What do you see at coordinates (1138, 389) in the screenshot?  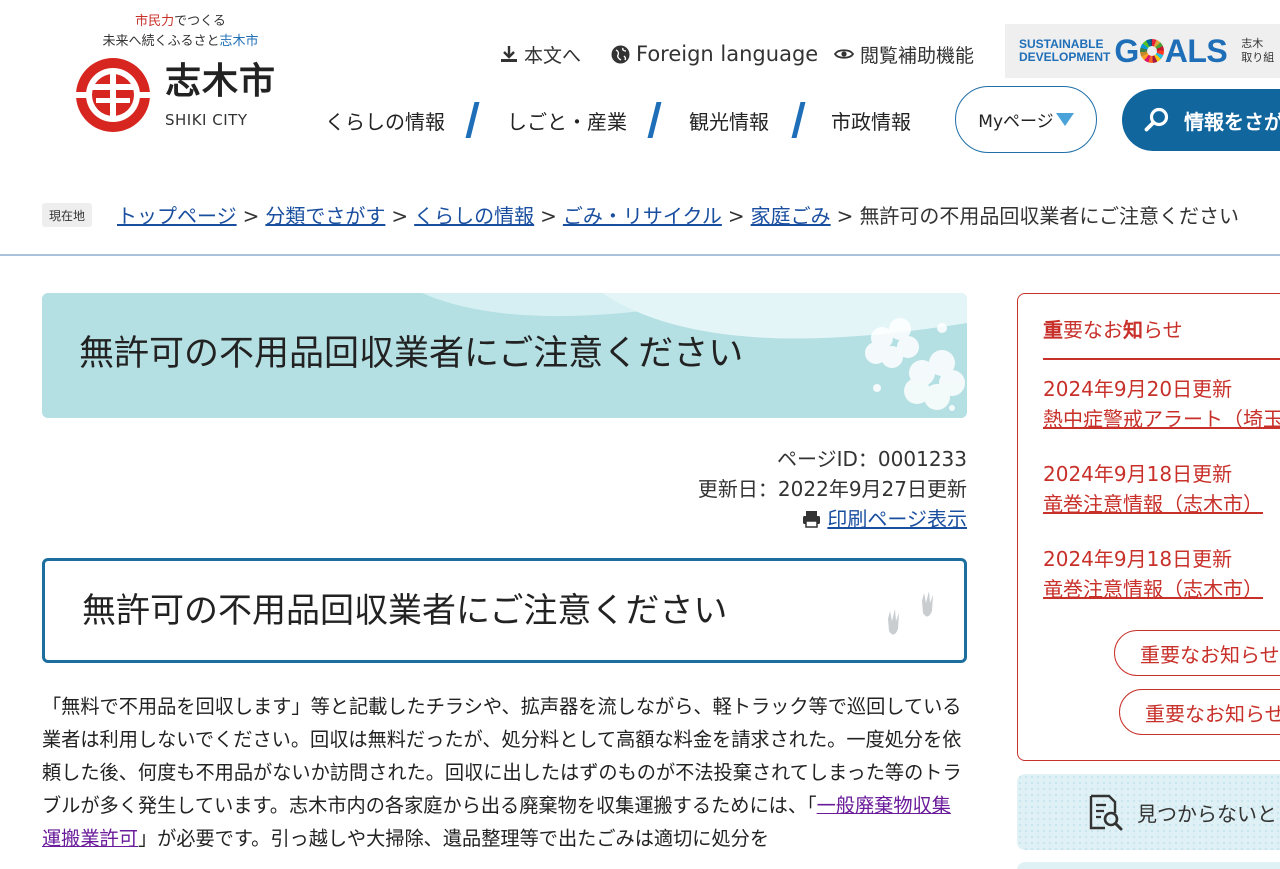 I see `notice-date: 2024年9月20日更新` at bounding box center [1138, 389].